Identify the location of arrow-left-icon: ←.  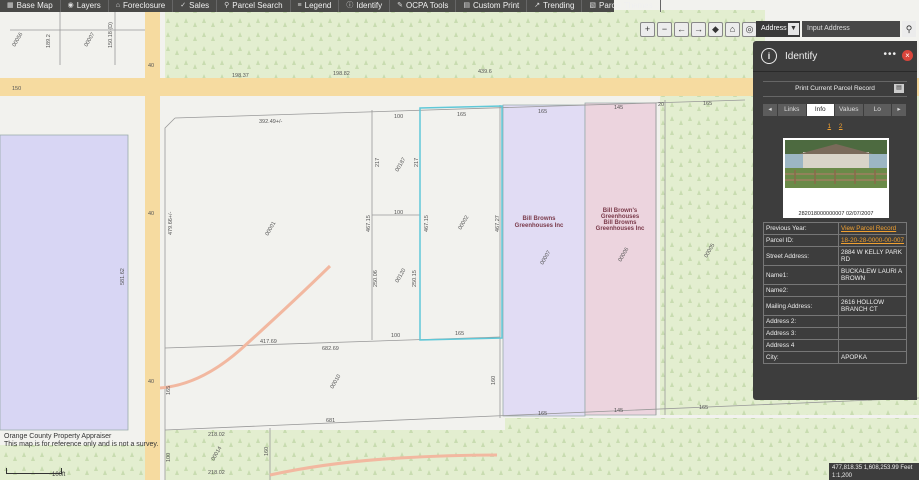
(681, 29).